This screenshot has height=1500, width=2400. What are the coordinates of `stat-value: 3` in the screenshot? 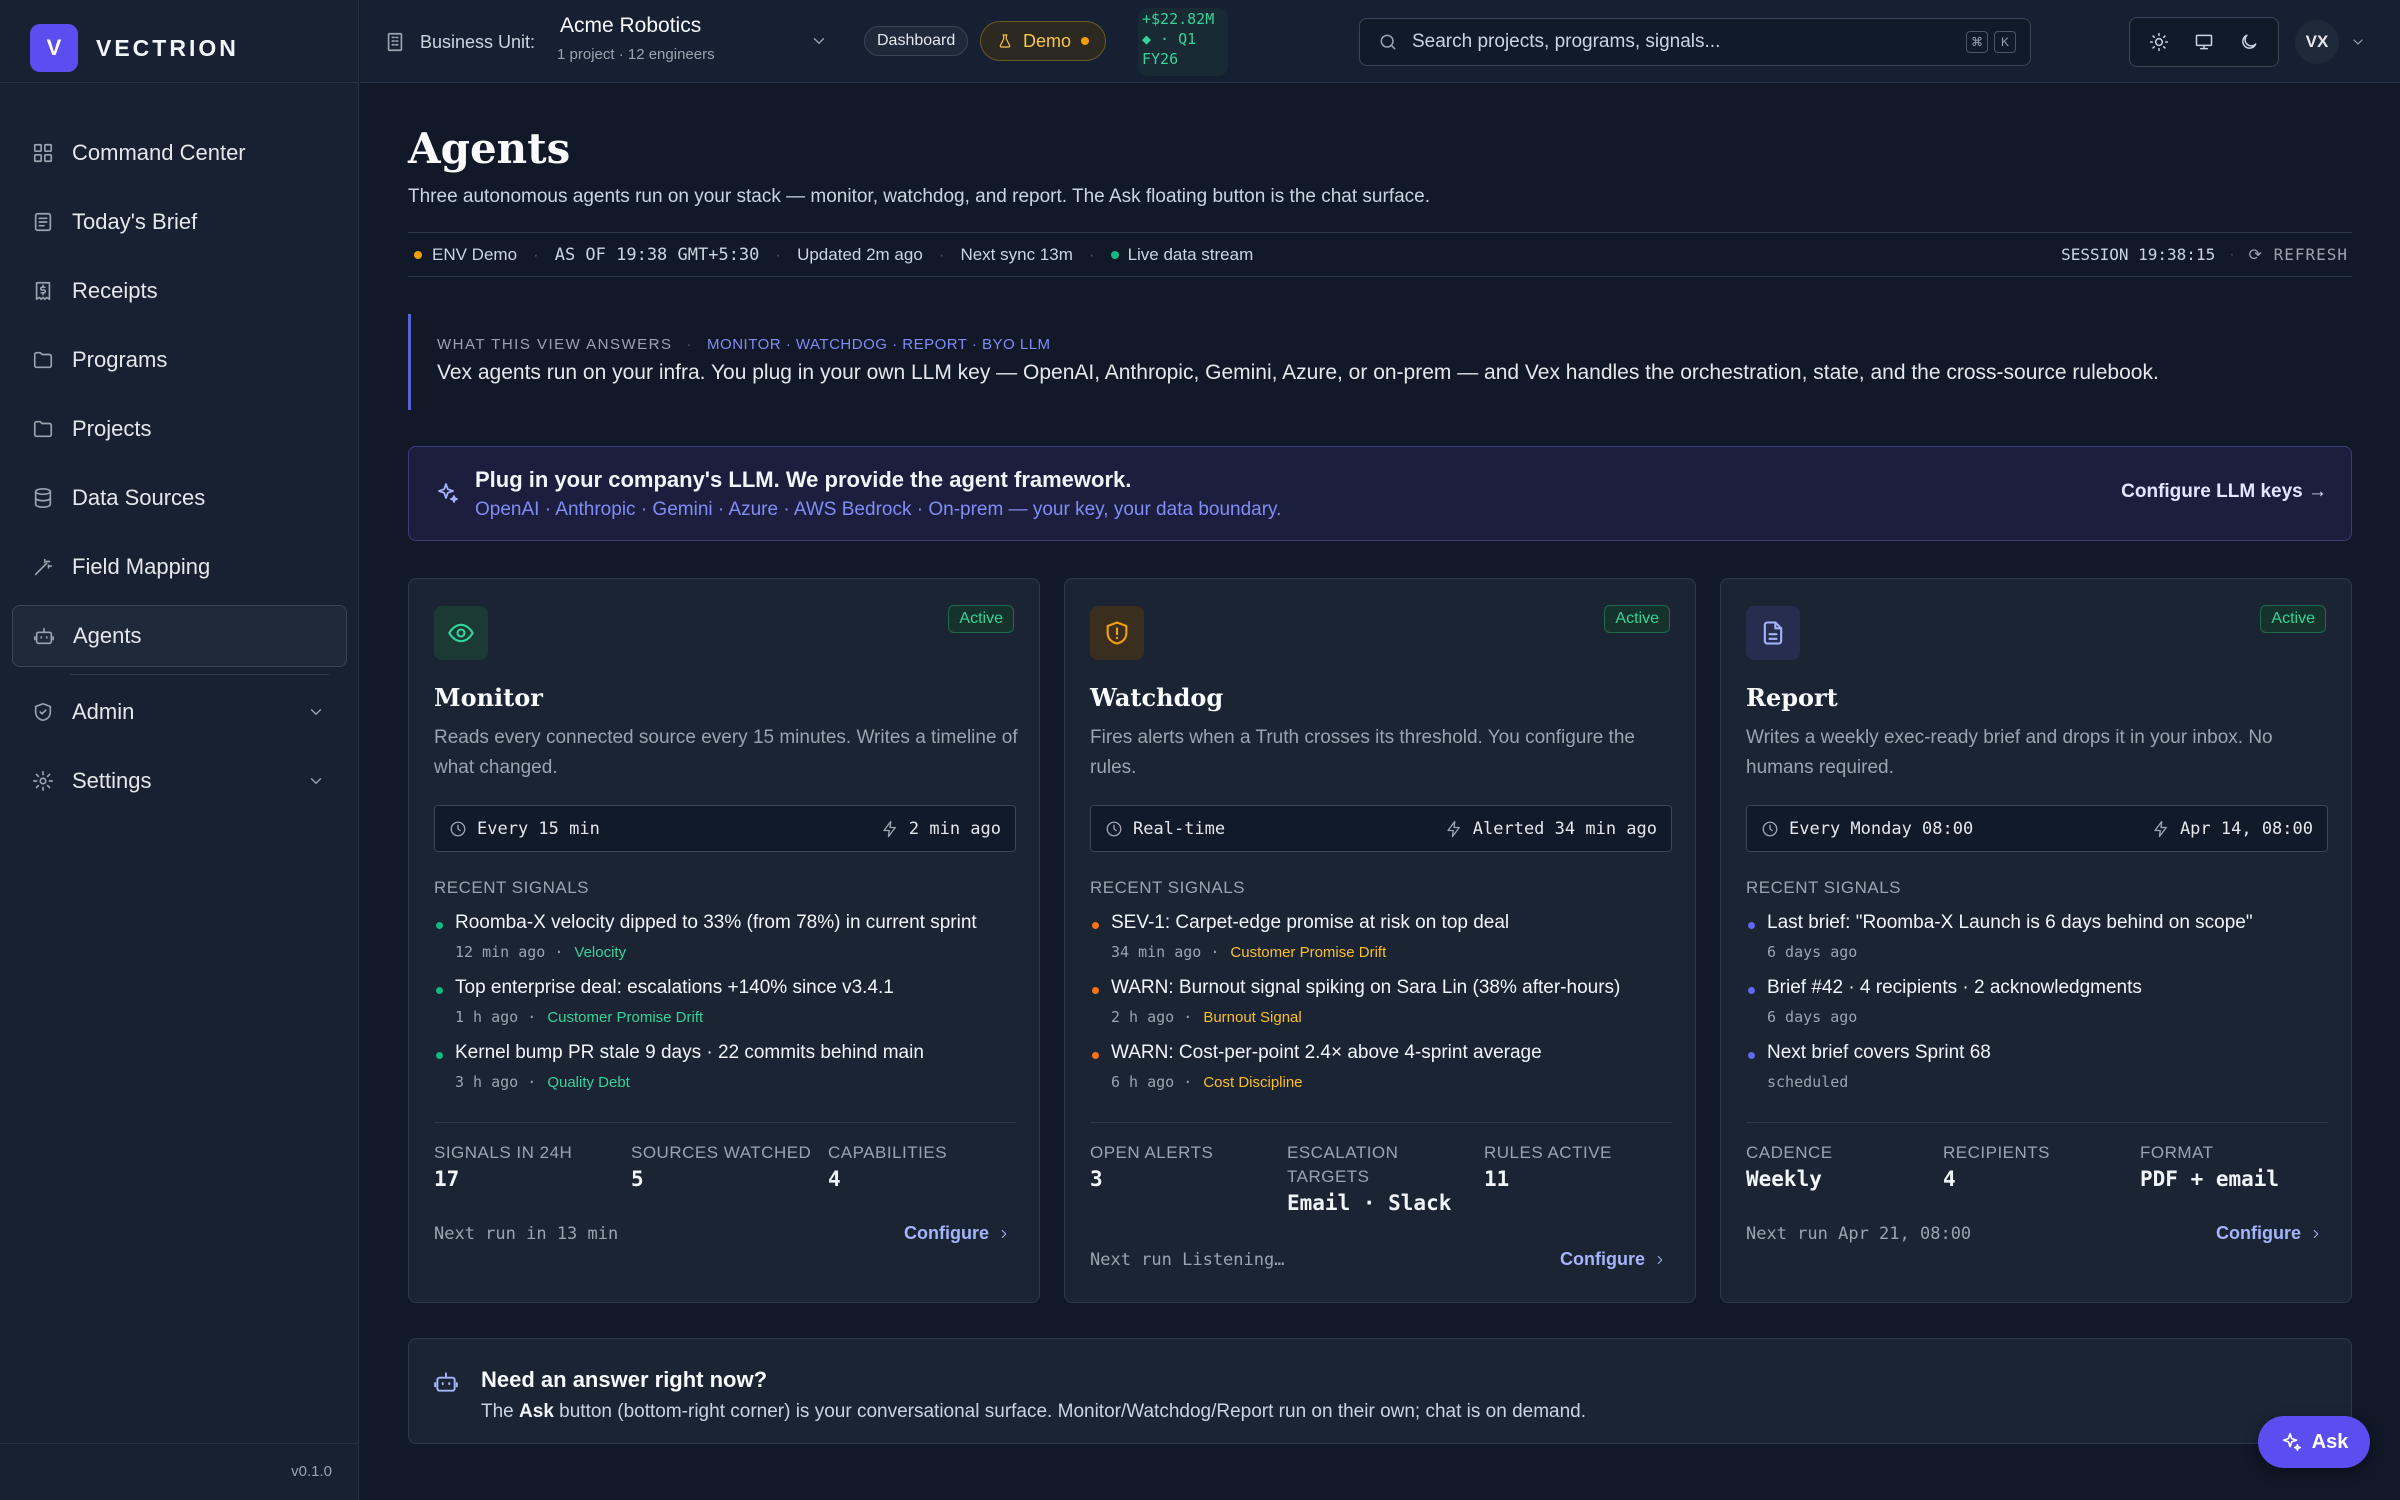 It's located at (1096, 1179).